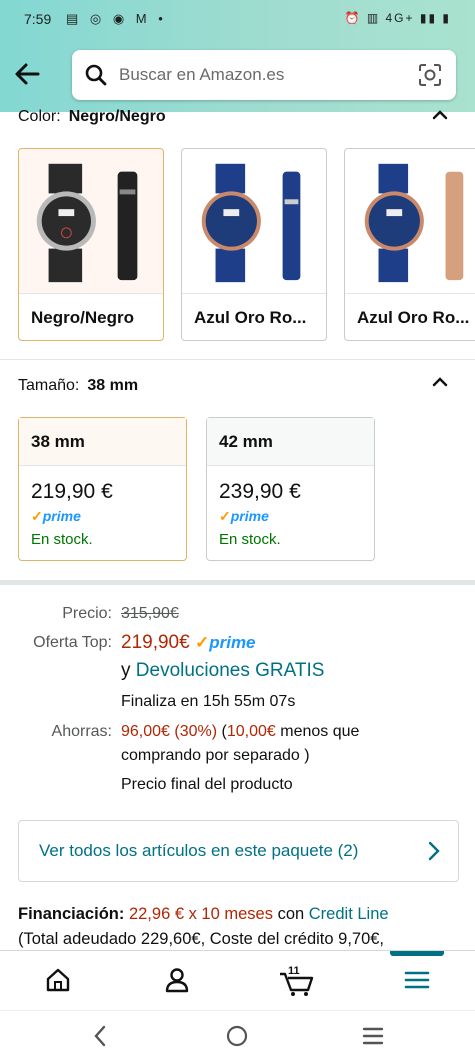  I want to click on savings-label: Ahorras:, so click(81, 731).